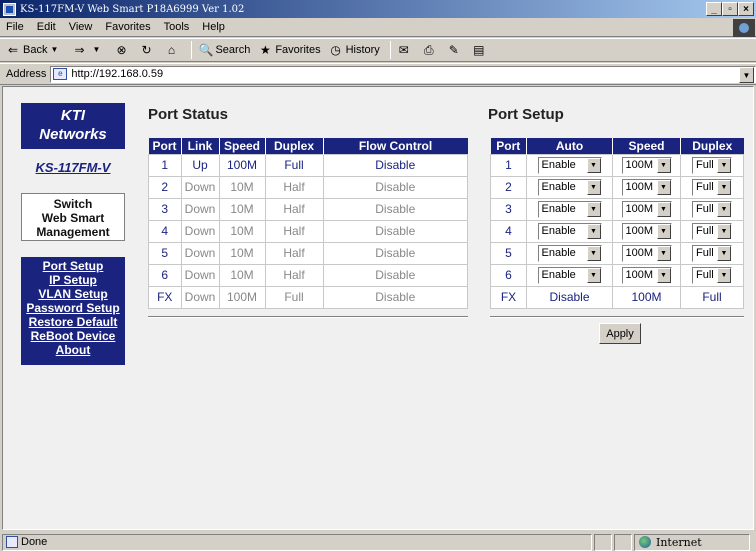  I want to click on table-row: 1 Enable ▼ 100M ▼ Full ▼, so click(617, 165).